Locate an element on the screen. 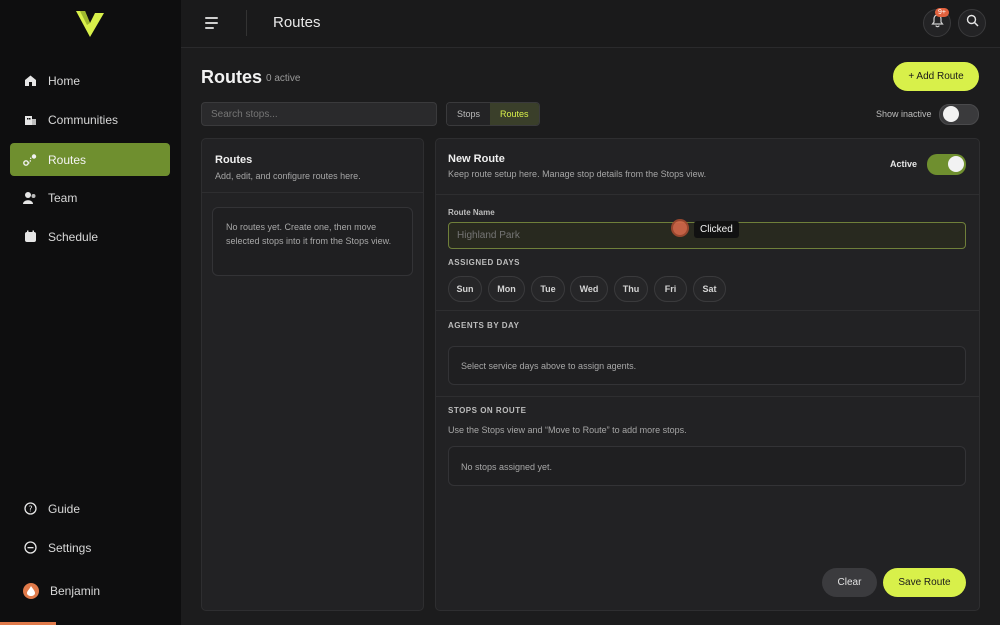 This screenshot has height=625, width=1000. agents-by-day-label: AGENTS BY DAY is located at coordinates (484, 325).